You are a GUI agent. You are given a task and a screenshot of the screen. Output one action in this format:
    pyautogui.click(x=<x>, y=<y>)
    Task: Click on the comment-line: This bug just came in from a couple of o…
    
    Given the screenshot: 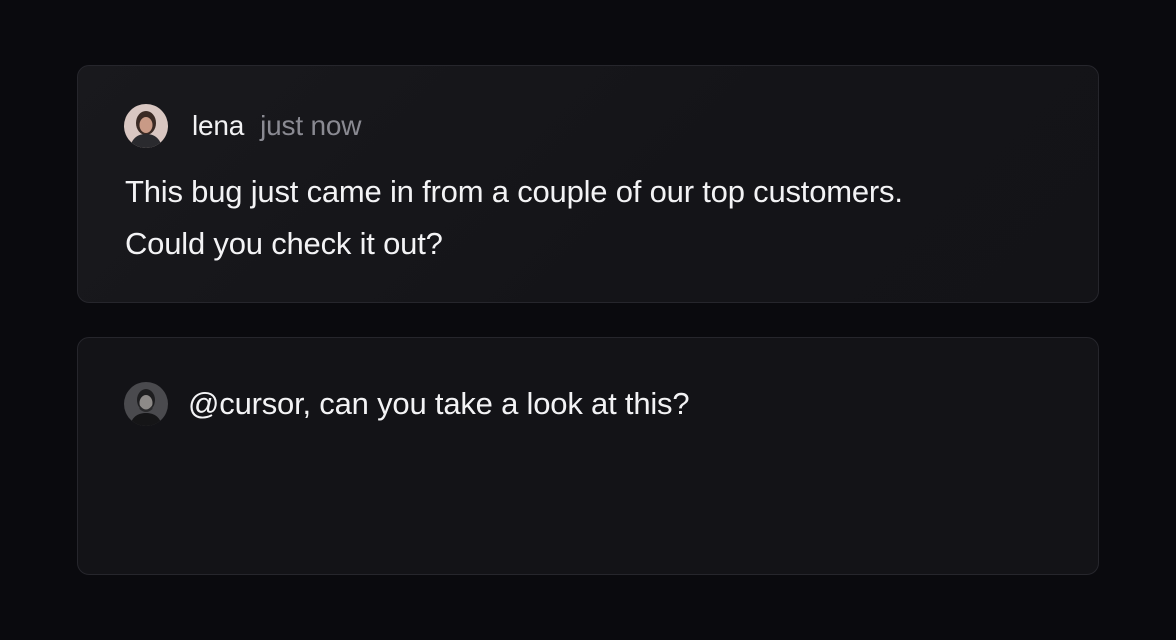 What is the action you would take?
    pyautogui.click(x=514, y=191)
    